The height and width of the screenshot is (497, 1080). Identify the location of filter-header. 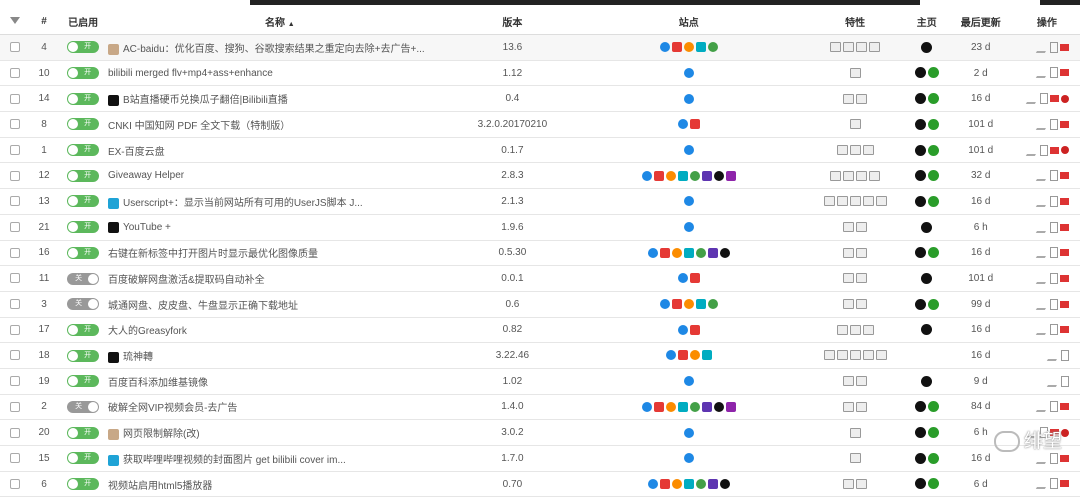
(15, 21).